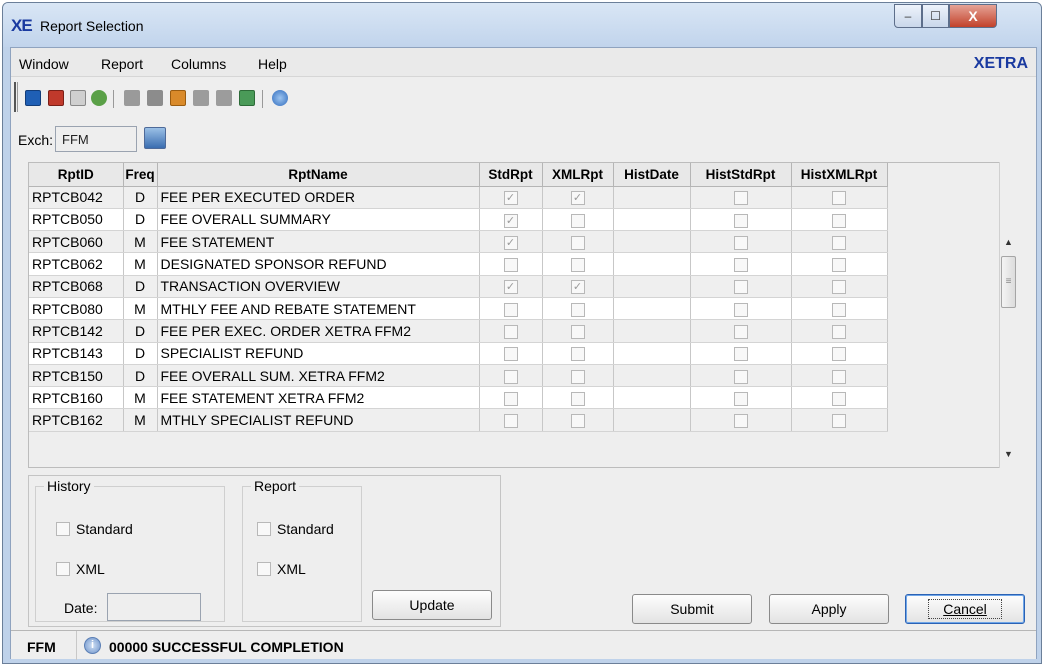 This screenshot has width=1045, height=666. What do you see at coordinates (522, 25) in the screenshot?
I see `title-bar: XE Report Selection – ☐ X` at bounding box center [522, 25].